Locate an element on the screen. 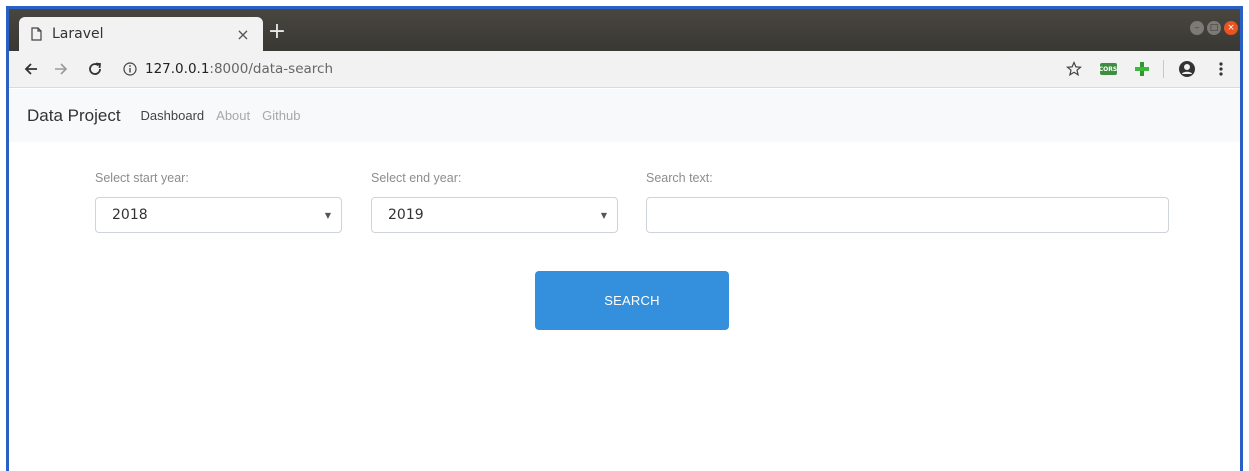 The height and width of the screenshot is (471, 1249). back-arrow-icon is located at coordinates (31, 69).